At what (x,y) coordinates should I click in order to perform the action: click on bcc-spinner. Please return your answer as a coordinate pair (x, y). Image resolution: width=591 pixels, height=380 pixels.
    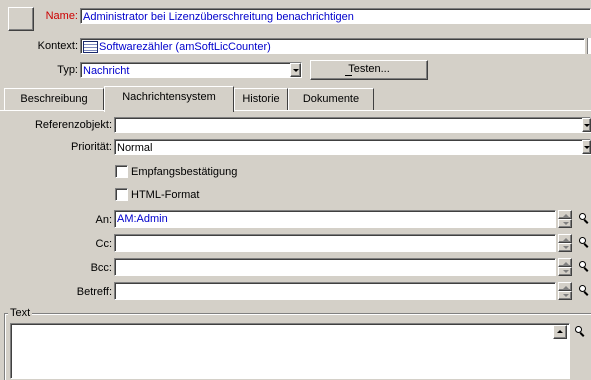
    Looking at the image, I should click on (565, 267).